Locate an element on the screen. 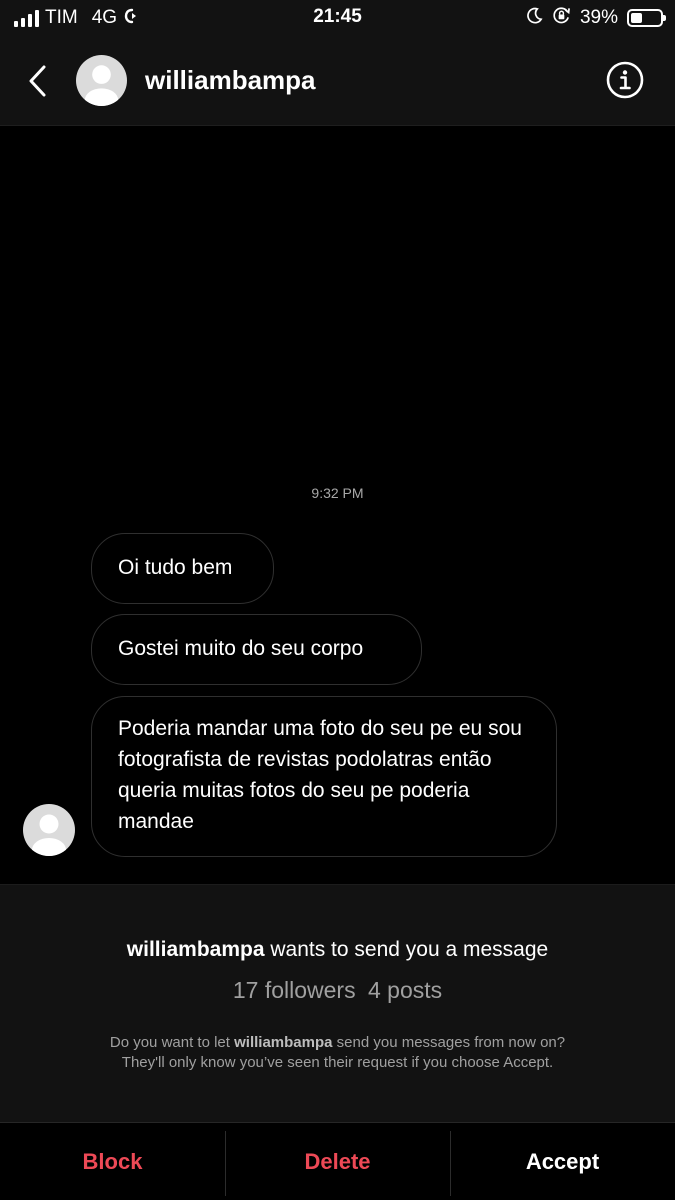  message-timestamp: 9:32 PM is located at coordinates (337, 493).